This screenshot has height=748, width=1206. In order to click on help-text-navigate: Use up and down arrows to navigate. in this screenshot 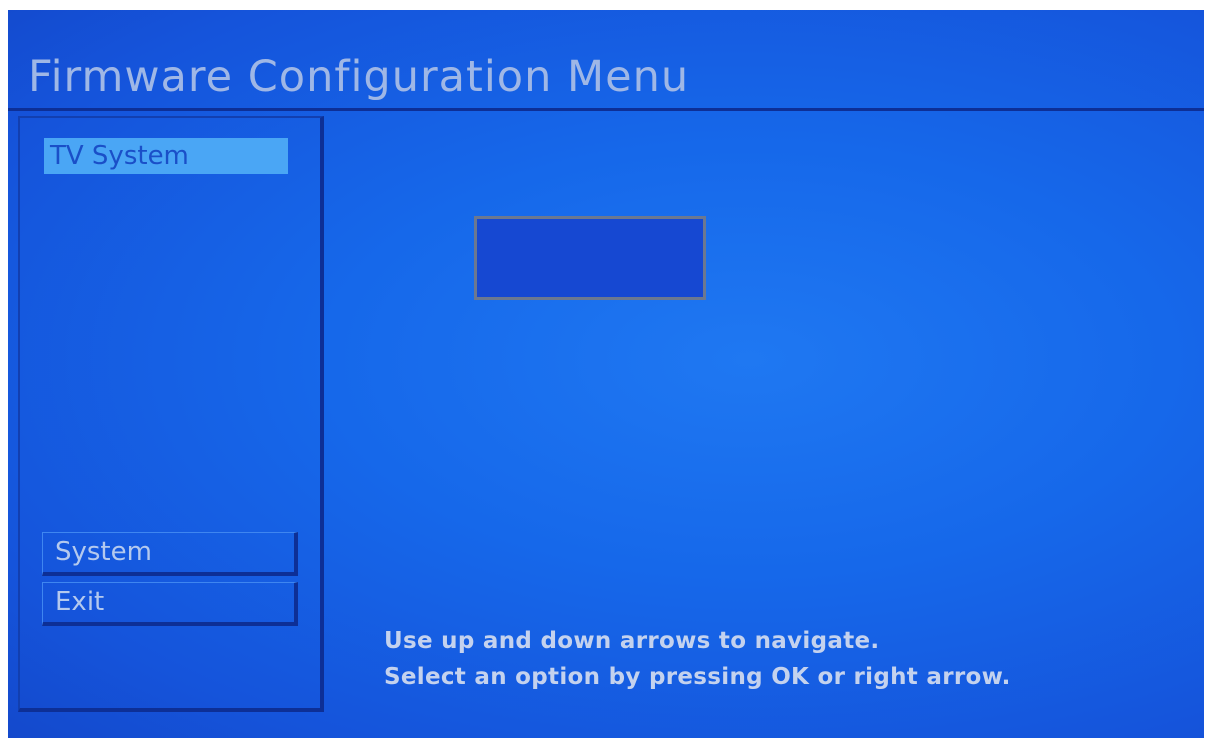, I will do `click(632, 641)`.